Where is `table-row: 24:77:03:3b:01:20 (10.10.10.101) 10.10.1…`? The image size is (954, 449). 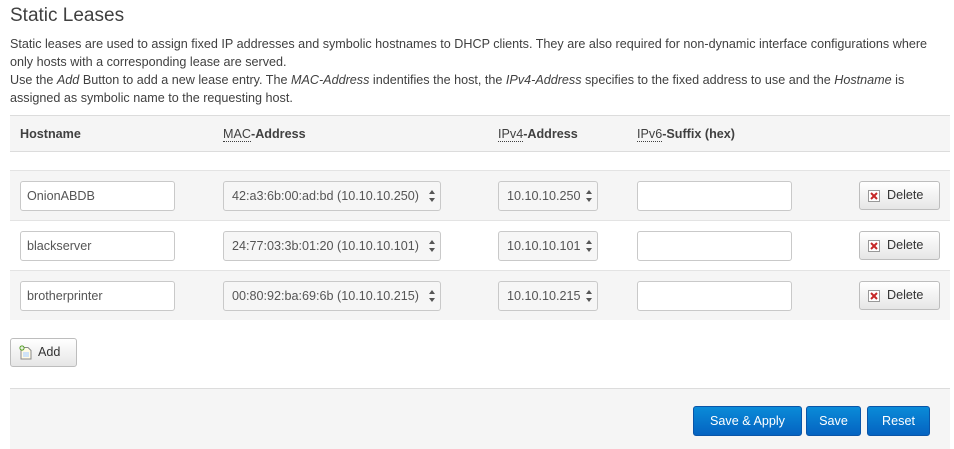 table-row: 24:77:03:3b:01:20 (10.10.10.101) 10.10.1… is located at coordinates (480, 245).